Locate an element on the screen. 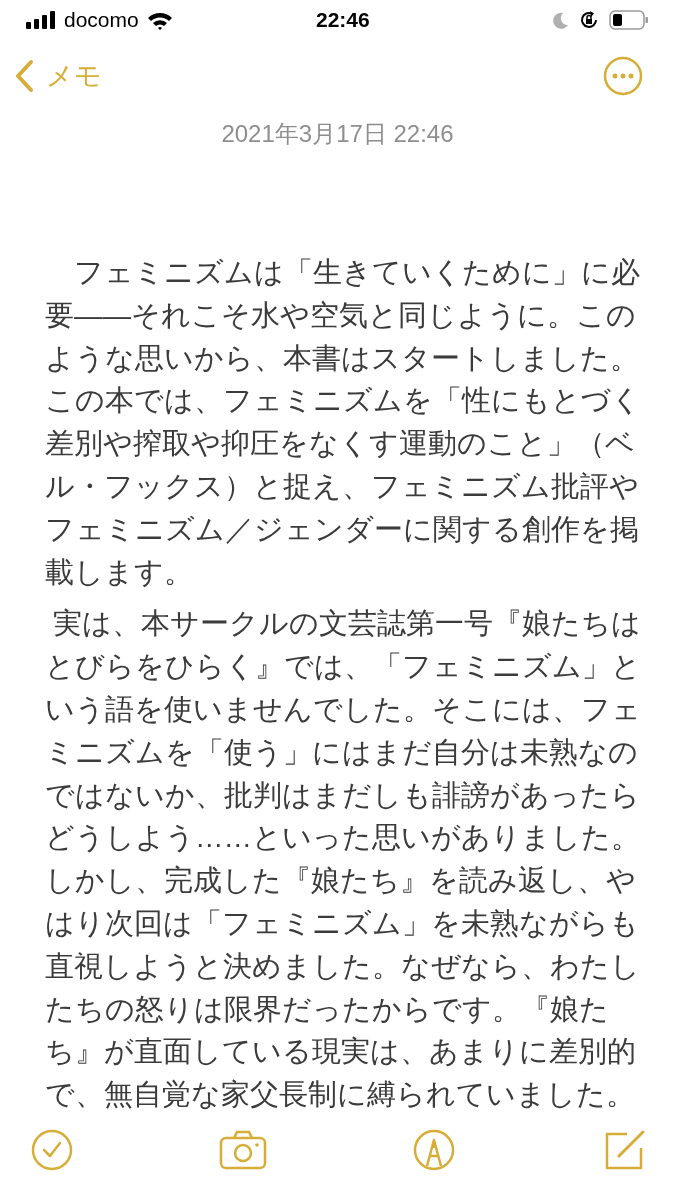 The image size is (675, 1200). wifi-icon is located at coordinates (159, 20).